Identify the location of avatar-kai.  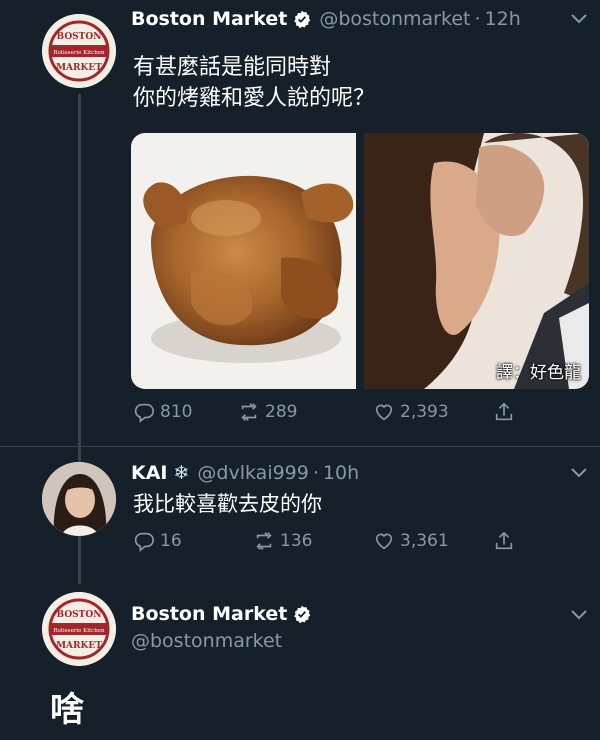
(79, 499).